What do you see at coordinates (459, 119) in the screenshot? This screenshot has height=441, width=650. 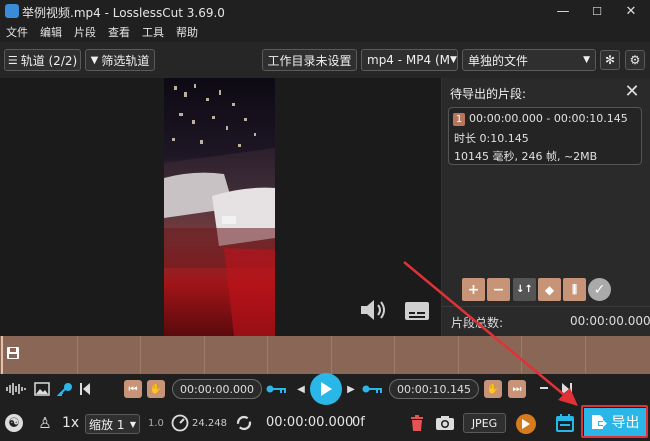 I see `segment-index: 1` at bounding box center [459, 119].